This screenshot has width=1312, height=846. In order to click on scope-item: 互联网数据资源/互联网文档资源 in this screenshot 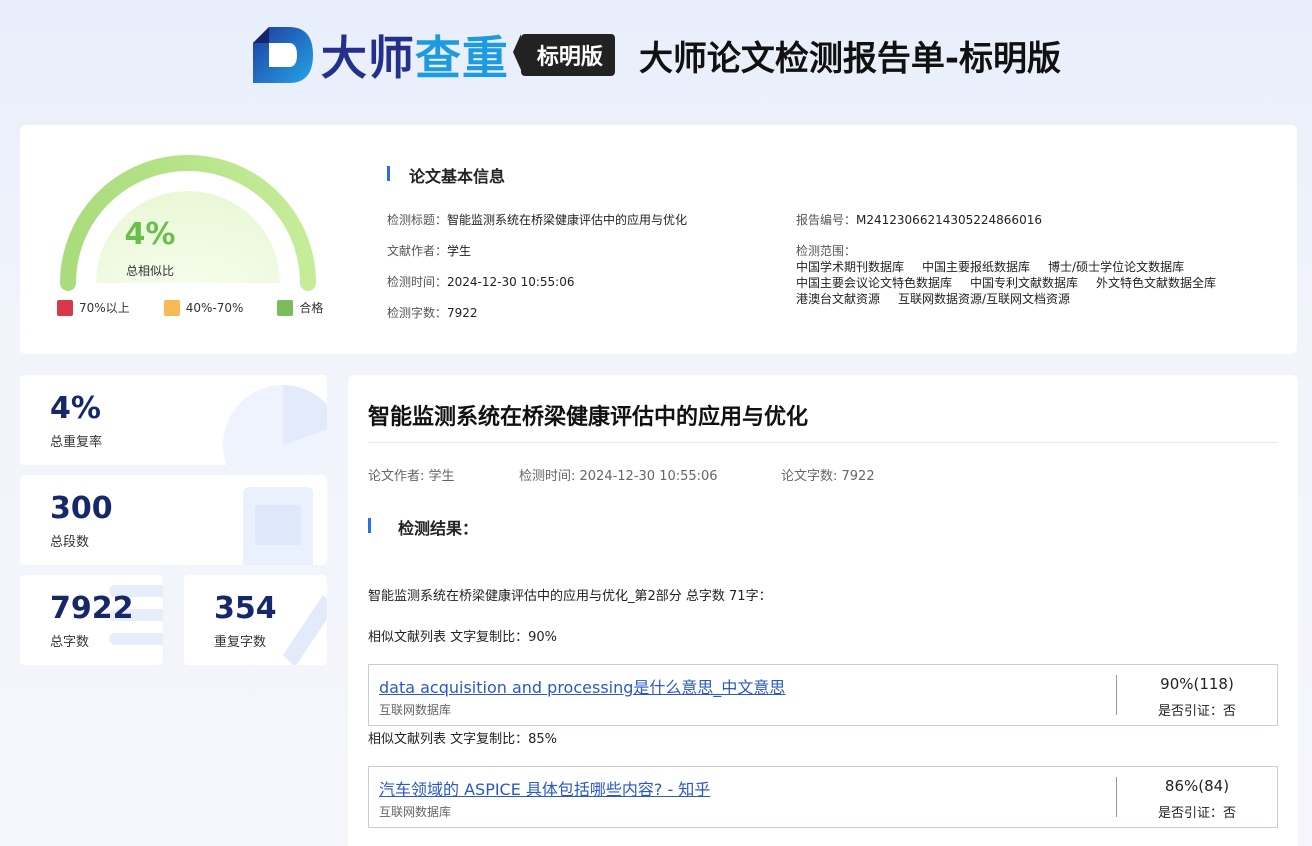, I will do `click(984, 299)`.